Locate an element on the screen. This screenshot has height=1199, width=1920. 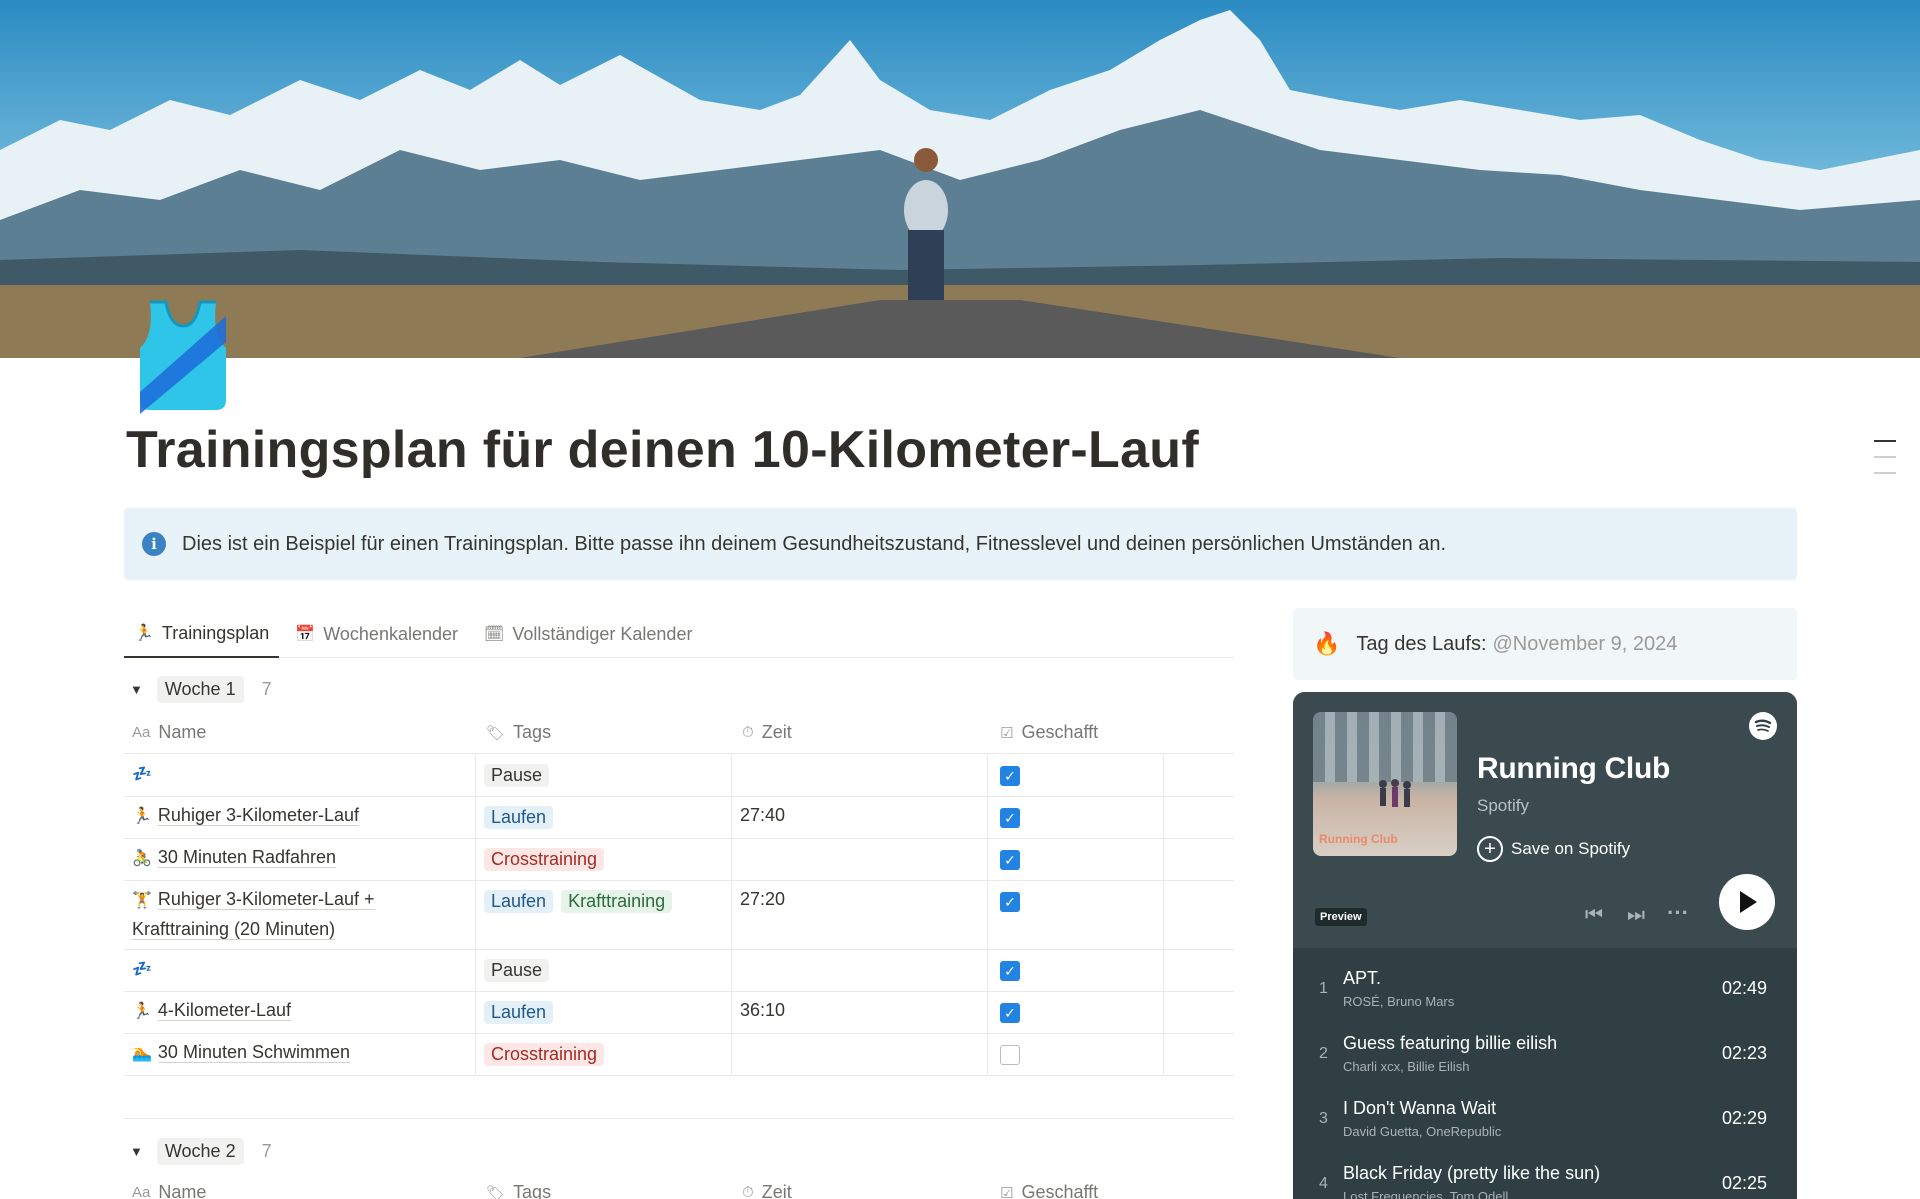
time-cell: 36:10 is located at coordinates (860, 1012).